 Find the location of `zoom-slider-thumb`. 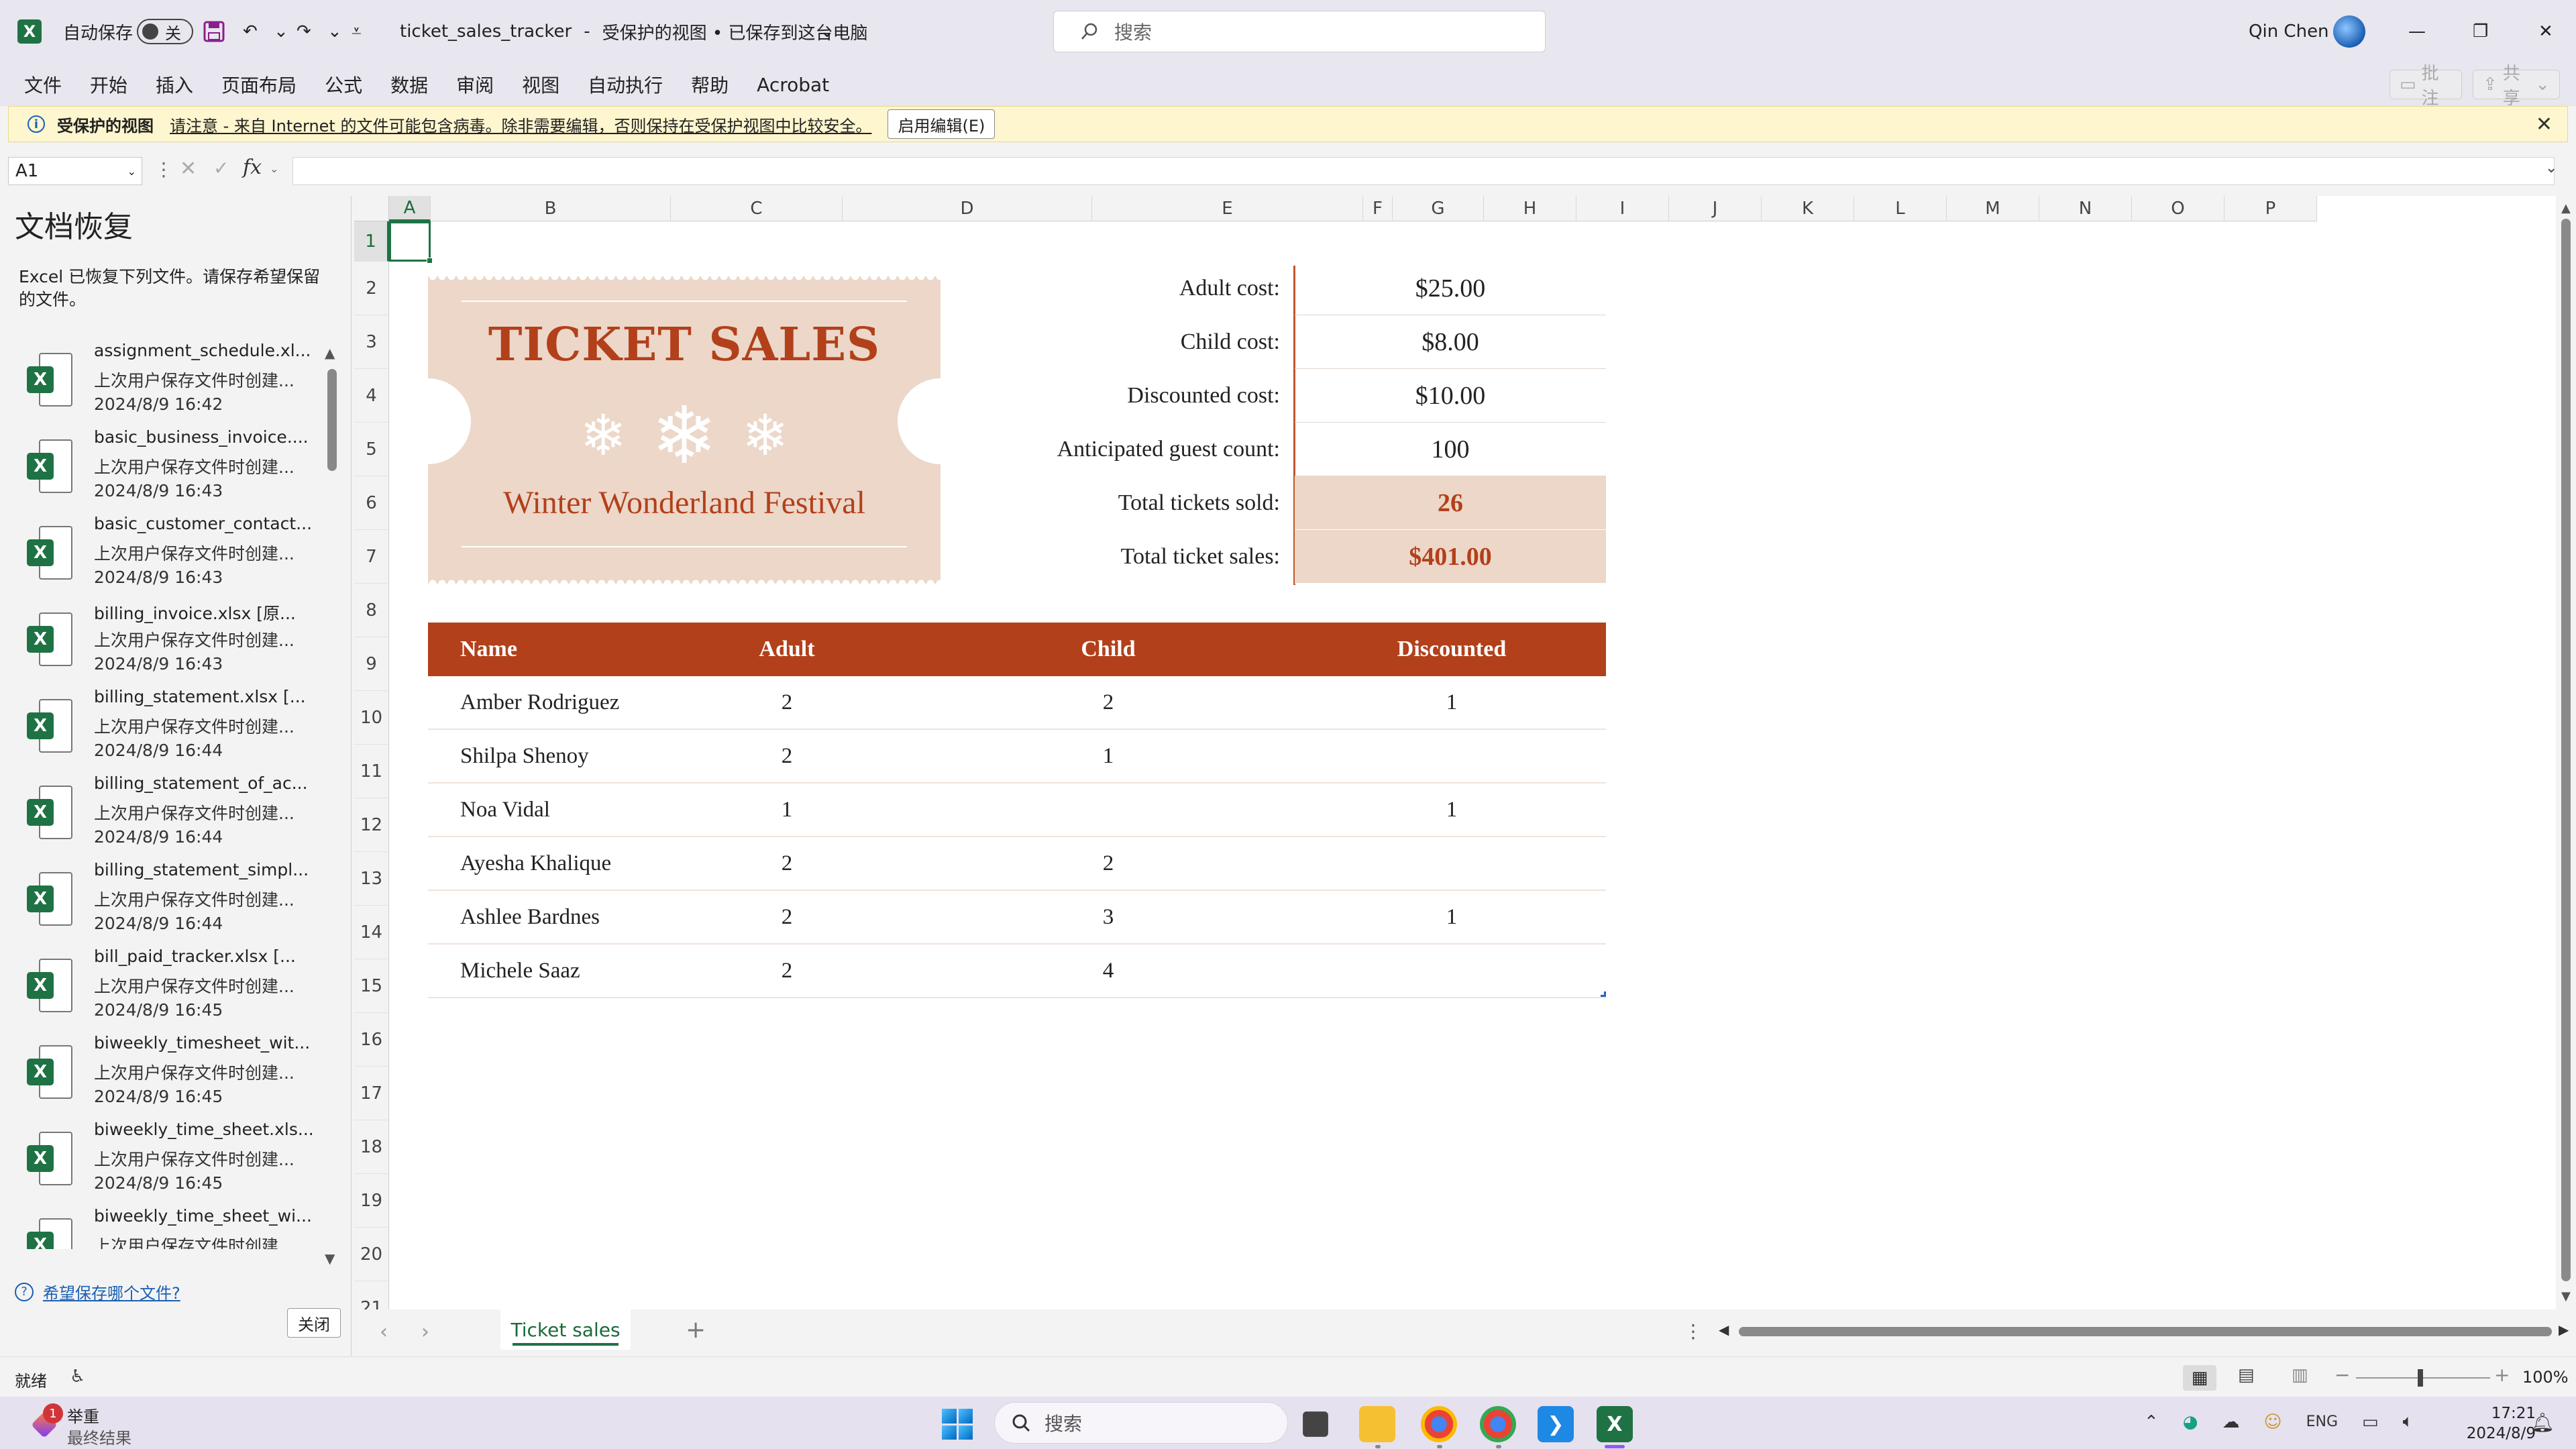

zoom-slider-thumb is located at coordinates (2420, 1378).